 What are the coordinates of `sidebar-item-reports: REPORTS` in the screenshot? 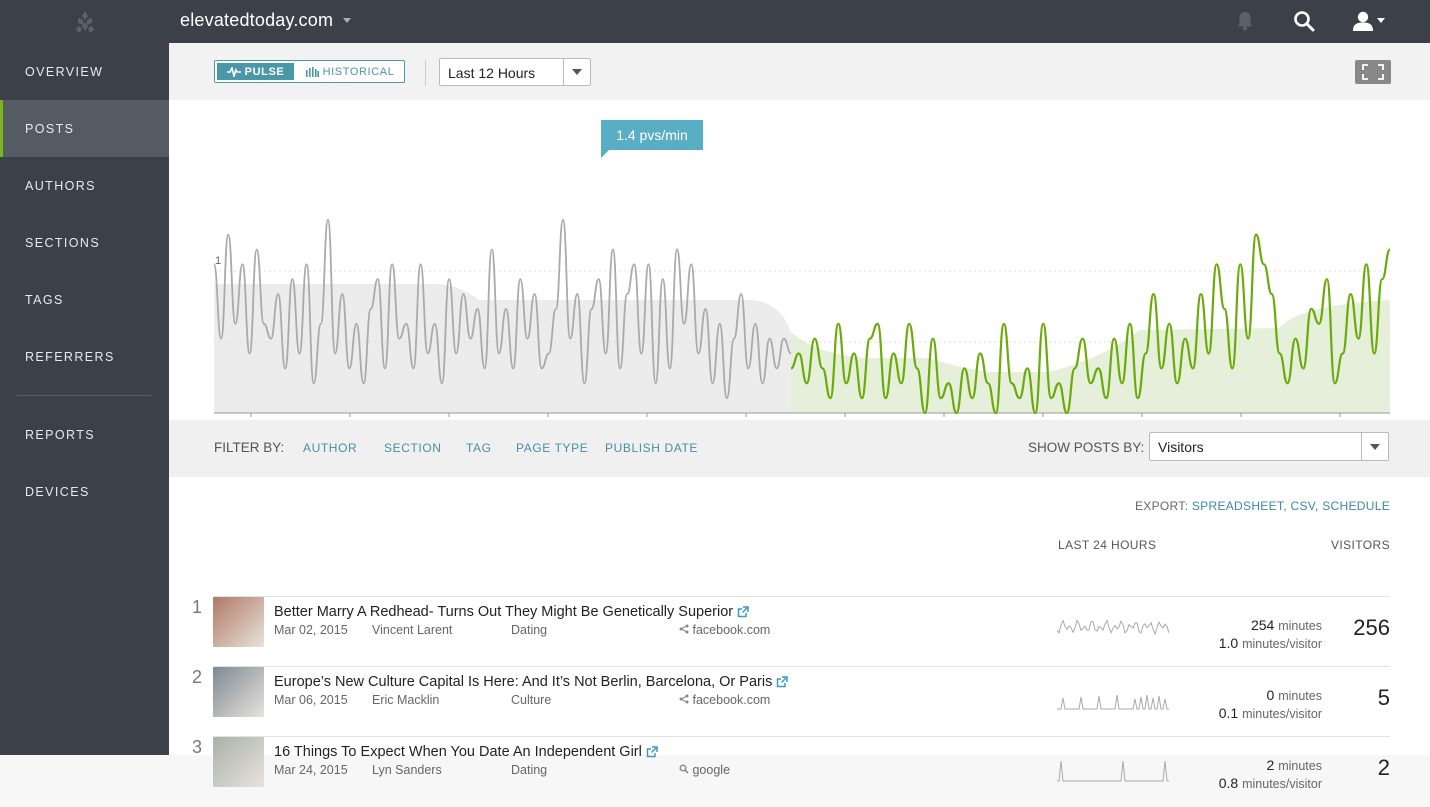 It's located at (84, 434).